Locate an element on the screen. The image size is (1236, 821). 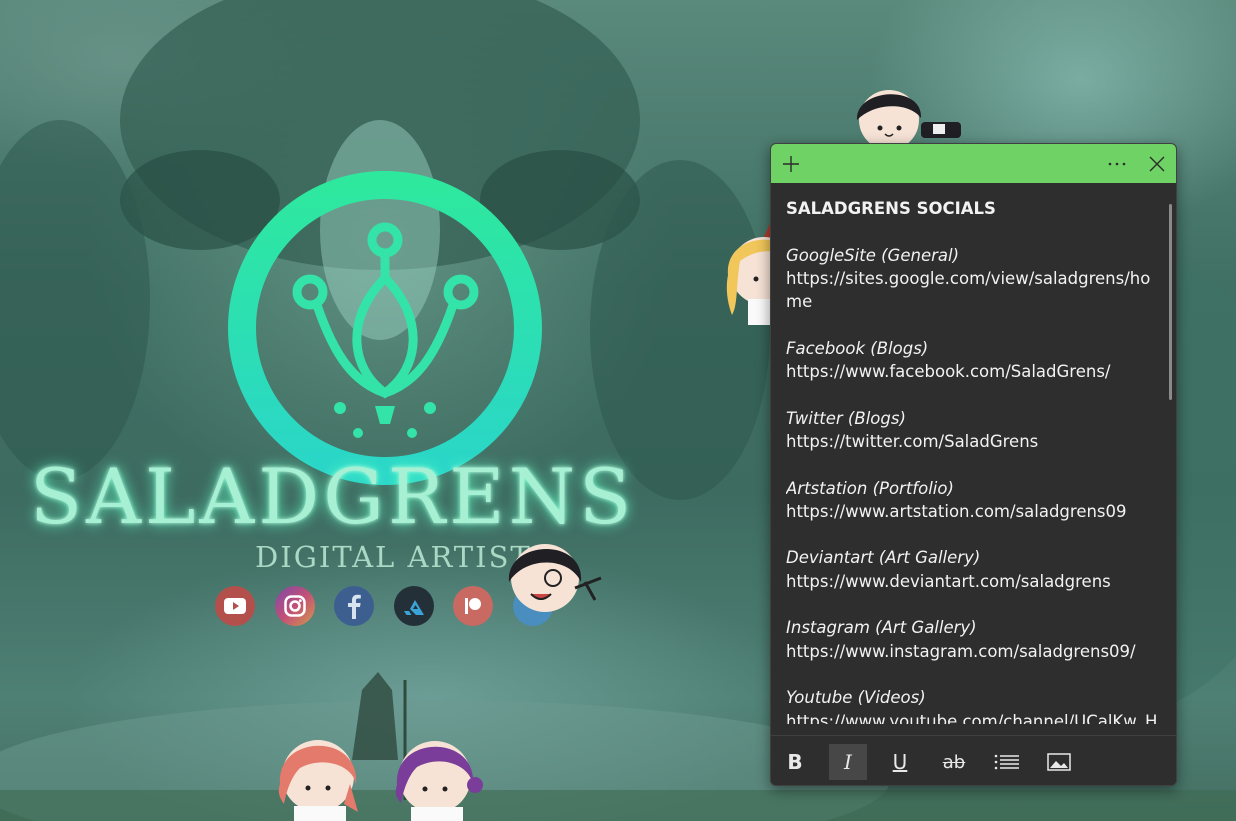
bold-button: B is located at coordinates (795, 762).